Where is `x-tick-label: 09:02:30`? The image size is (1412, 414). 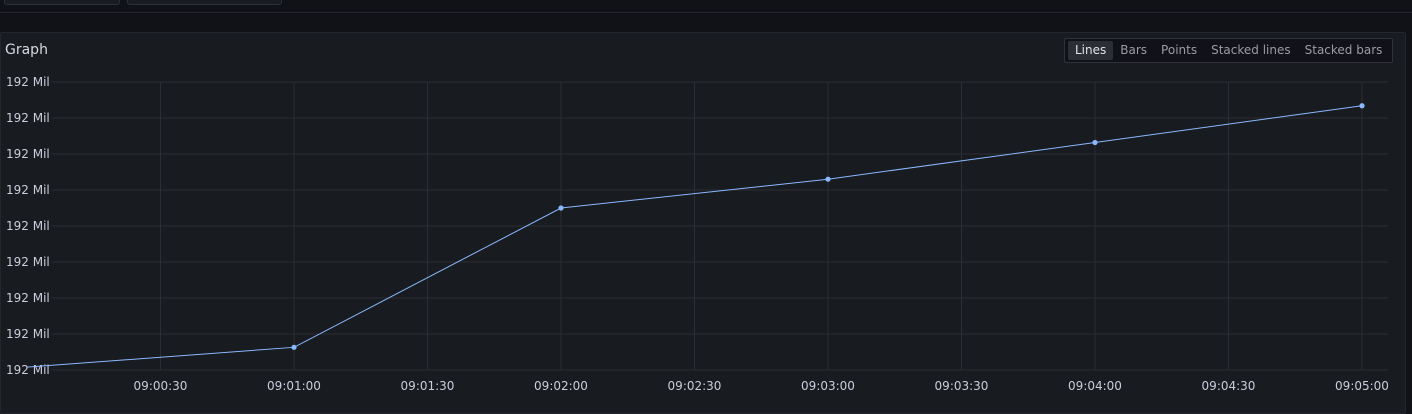
x-tick-label: 09:02:30 is located at coordinates (695, 386).